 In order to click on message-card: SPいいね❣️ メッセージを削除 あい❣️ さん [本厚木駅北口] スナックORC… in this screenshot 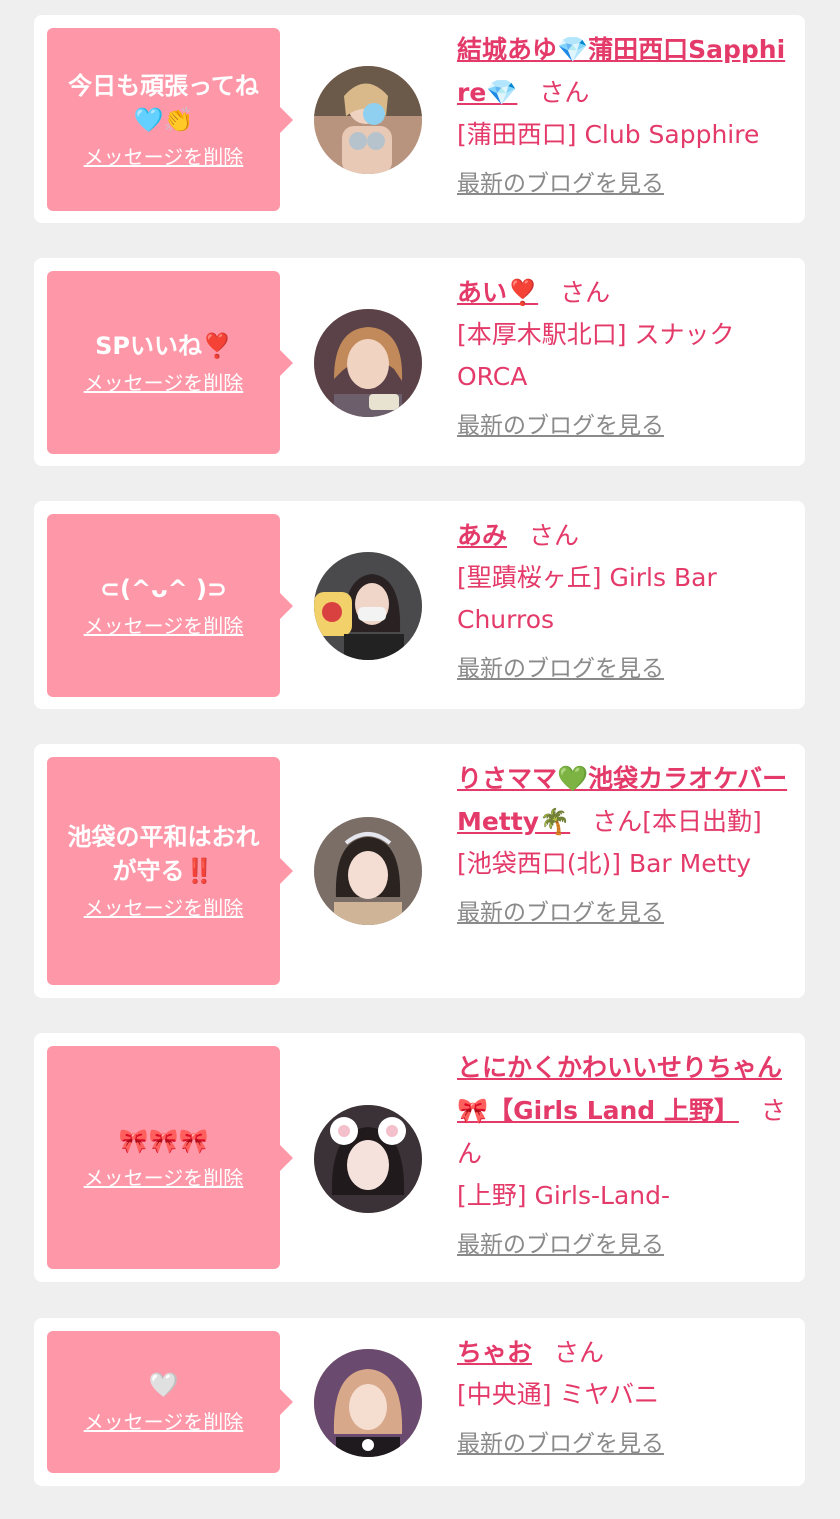, I will do `click(419, 362)`.